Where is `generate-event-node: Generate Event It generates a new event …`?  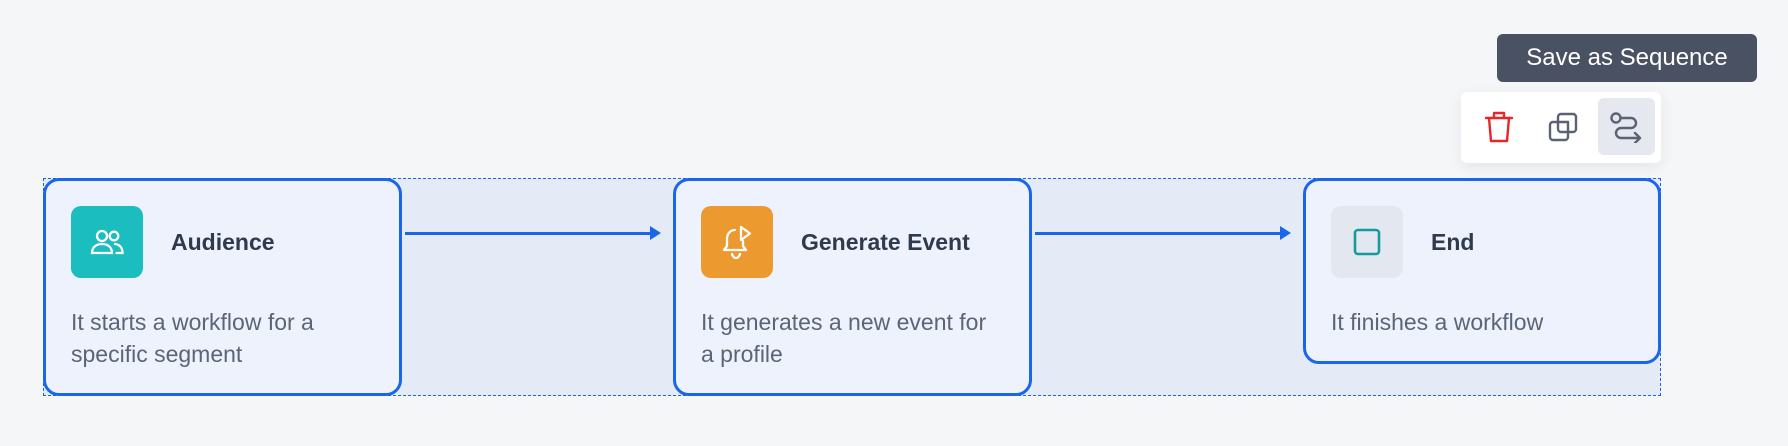 generate-event-node: Generate Event It generates a new event … is located at coordinates (852, 287).